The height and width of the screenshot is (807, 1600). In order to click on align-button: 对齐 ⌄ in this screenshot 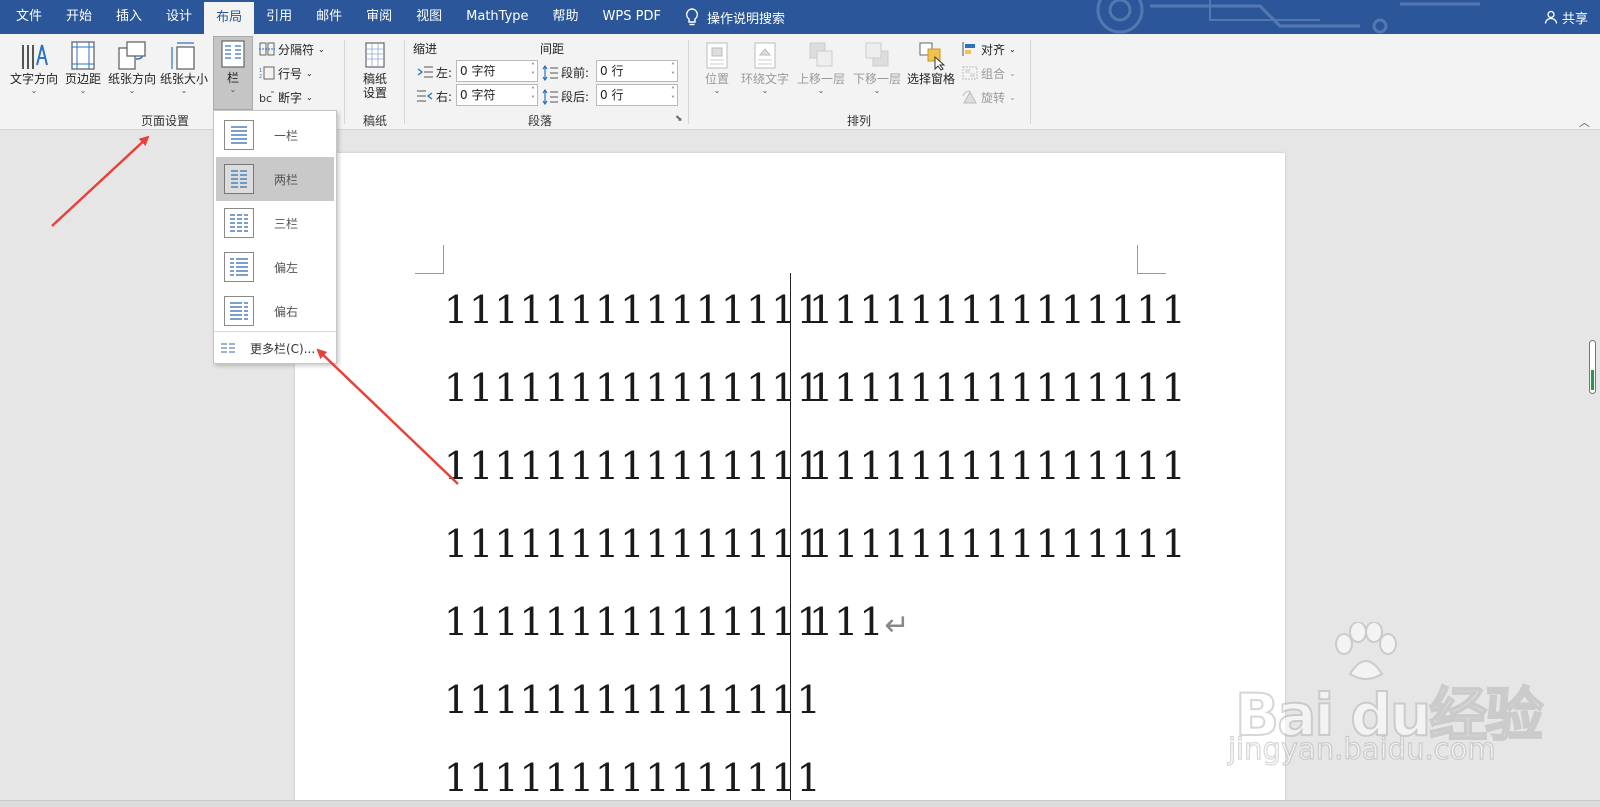, I will do `click(989, 49)`.